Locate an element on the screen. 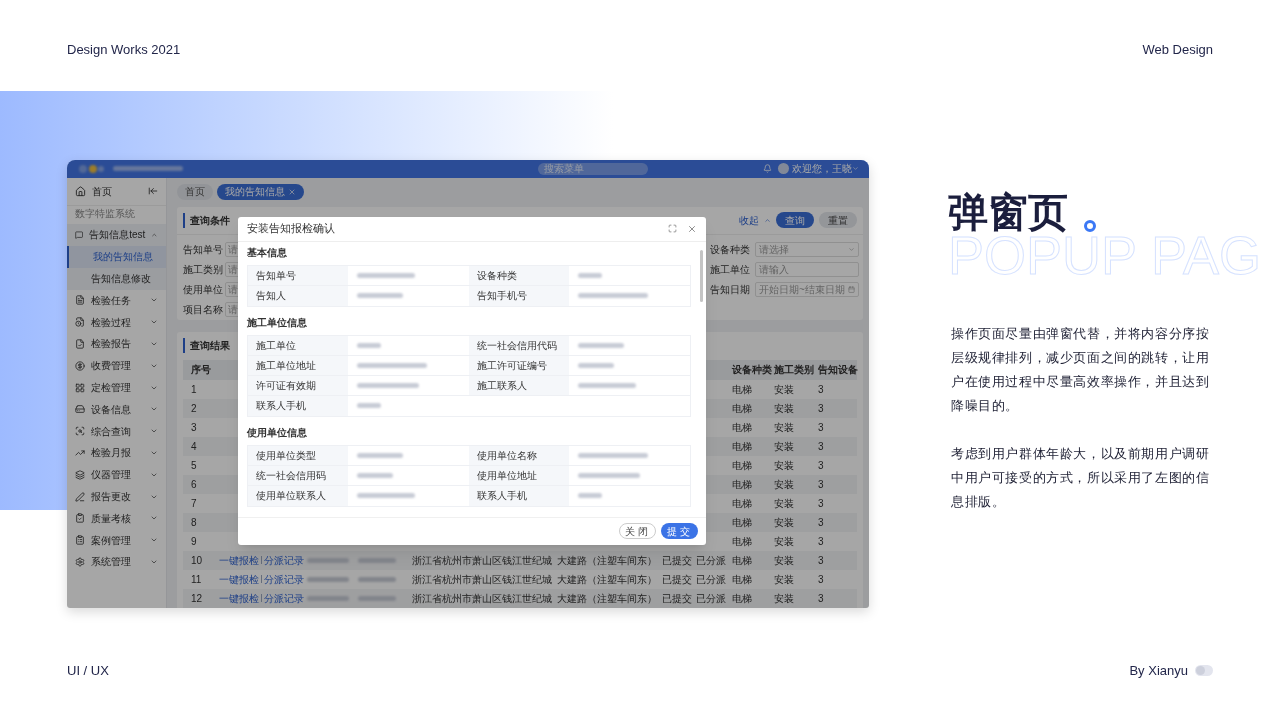  modal-title: 安装告知报检确认 is located at coordinates (291, 229).